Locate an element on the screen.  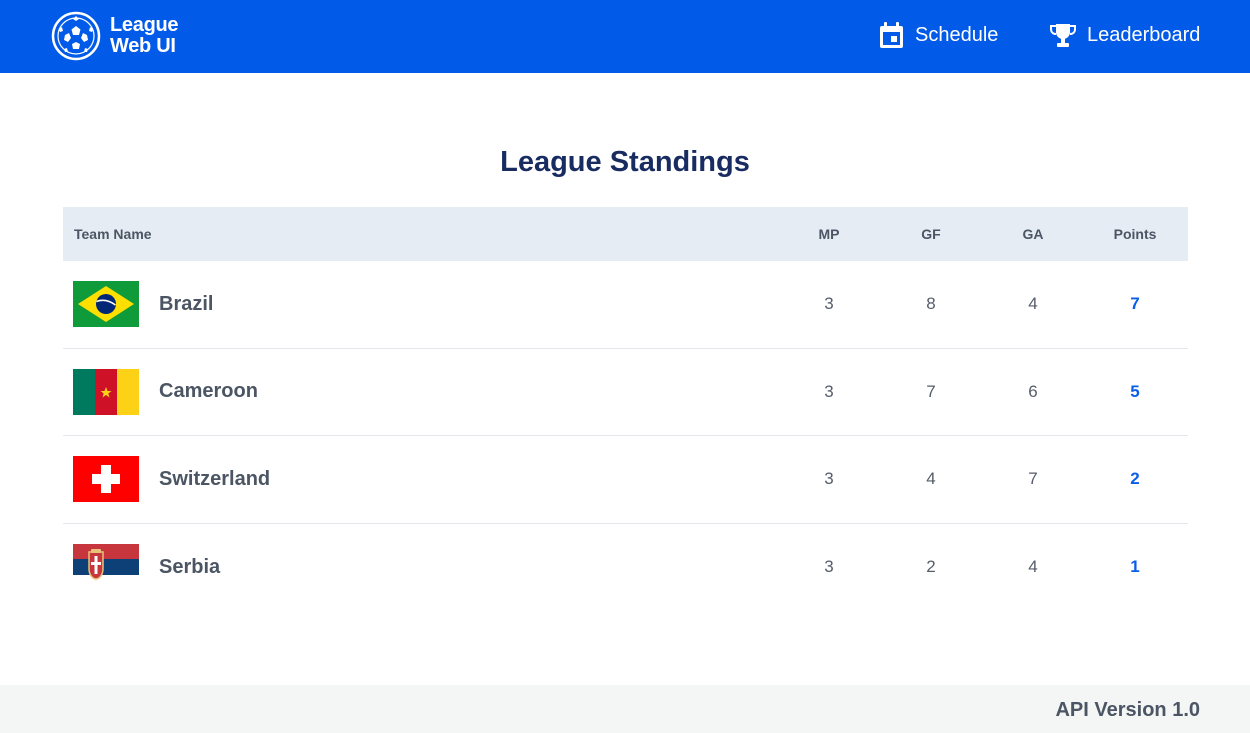
points: 2 is located at coordinates (1135, 479).